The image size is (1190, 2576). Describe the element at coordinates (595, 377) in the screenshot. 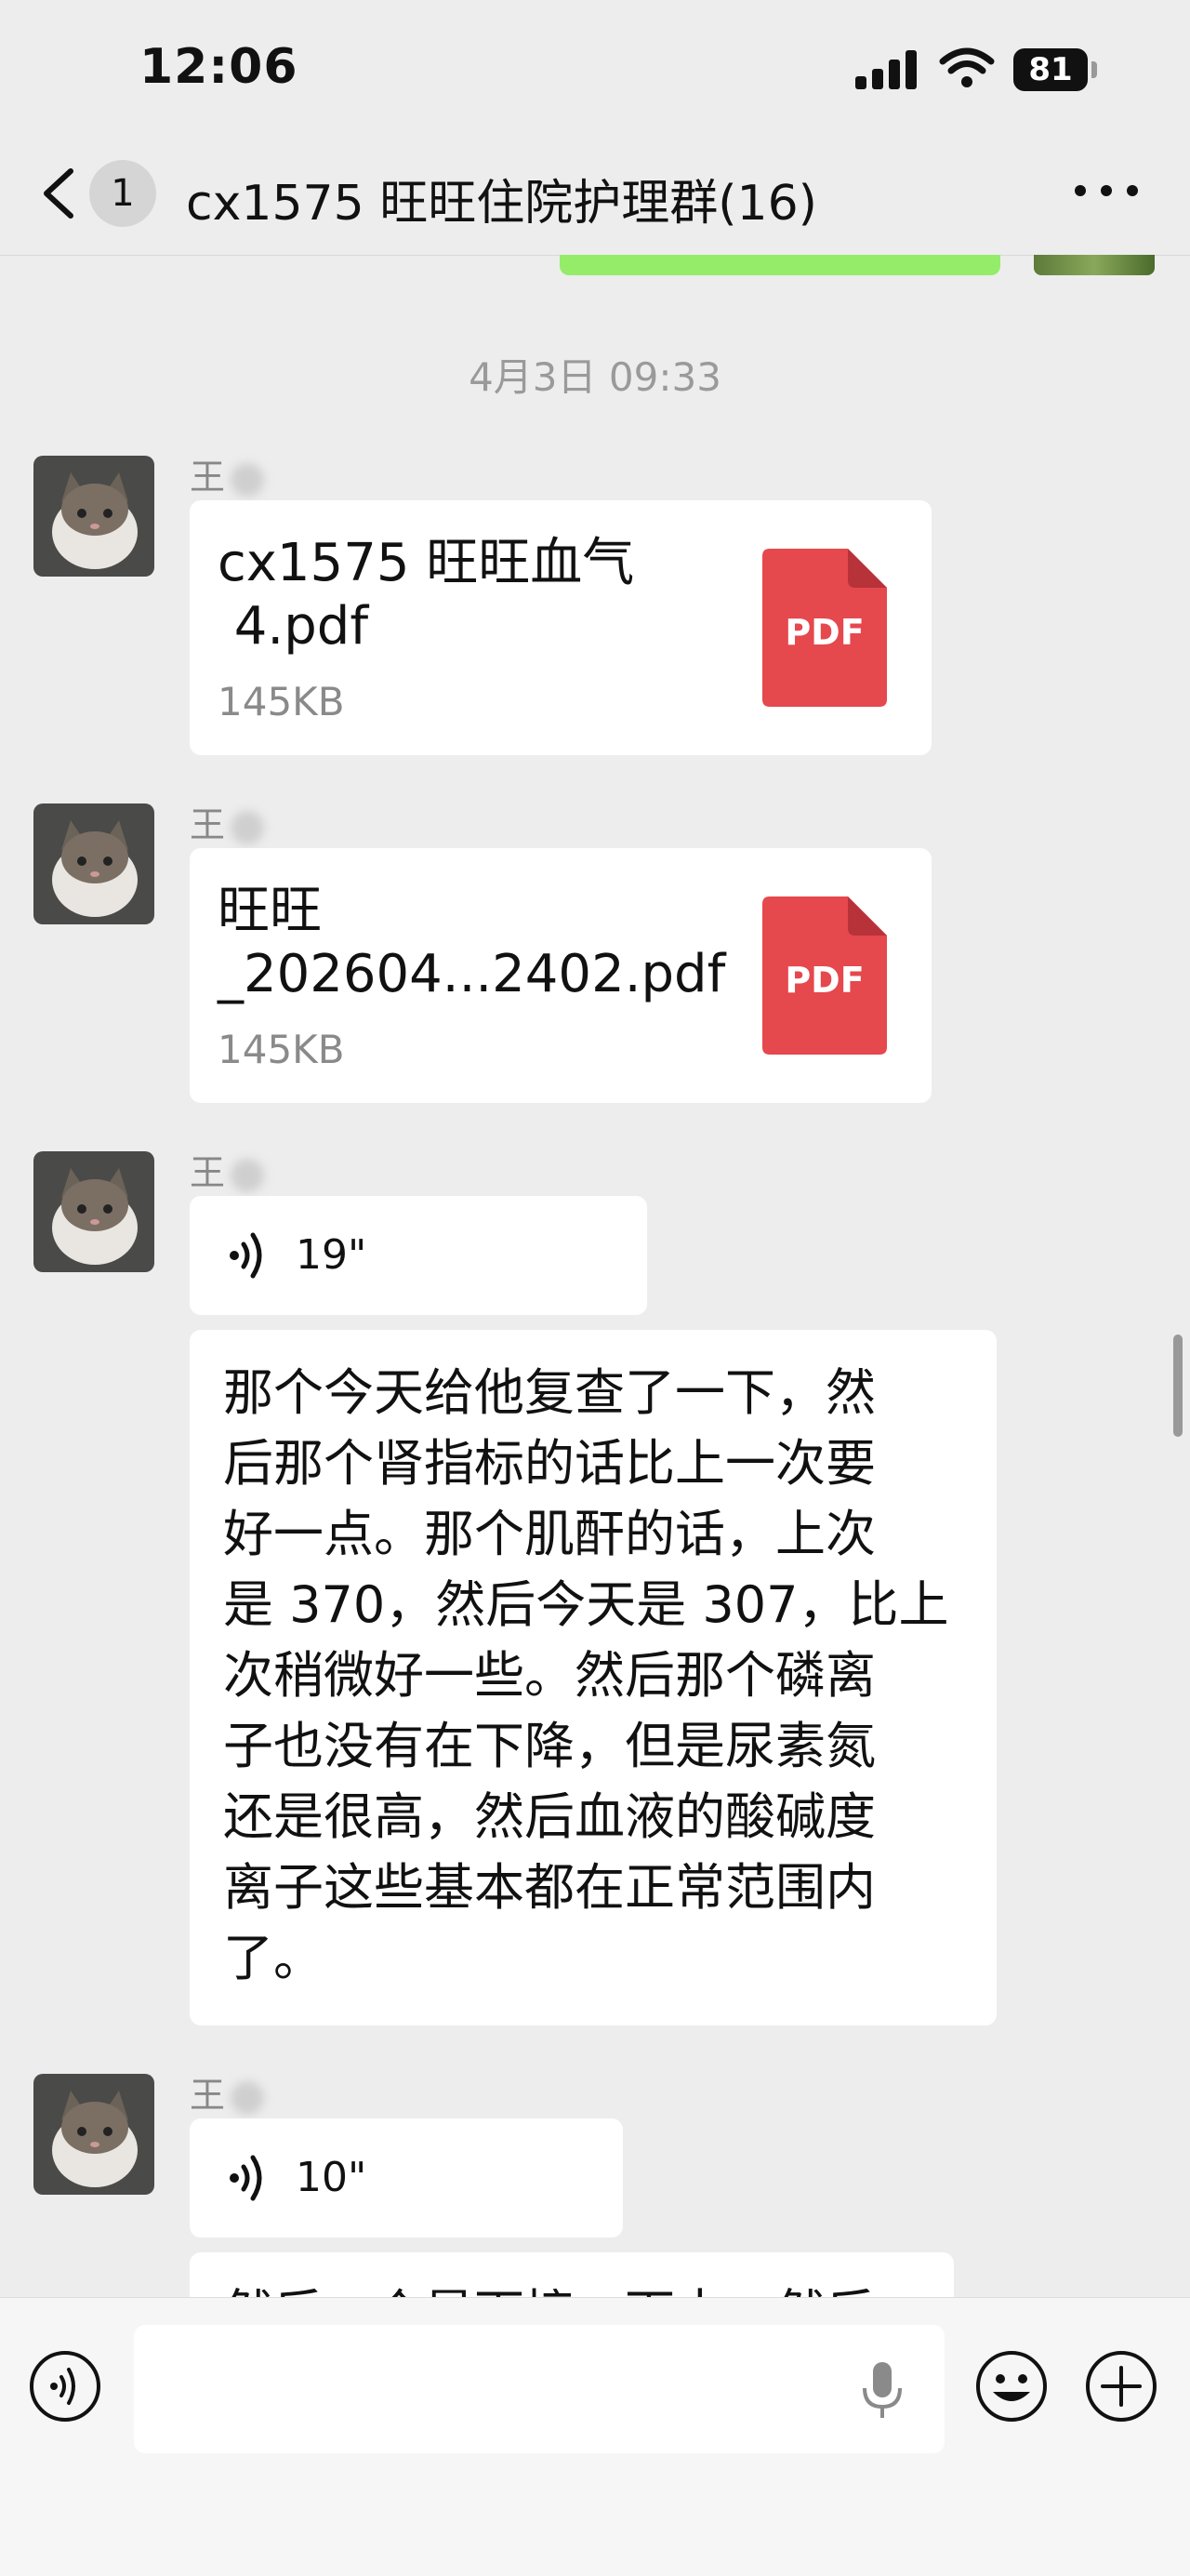

I see `chat-timestamp: 4月3日 09:33` at that location.